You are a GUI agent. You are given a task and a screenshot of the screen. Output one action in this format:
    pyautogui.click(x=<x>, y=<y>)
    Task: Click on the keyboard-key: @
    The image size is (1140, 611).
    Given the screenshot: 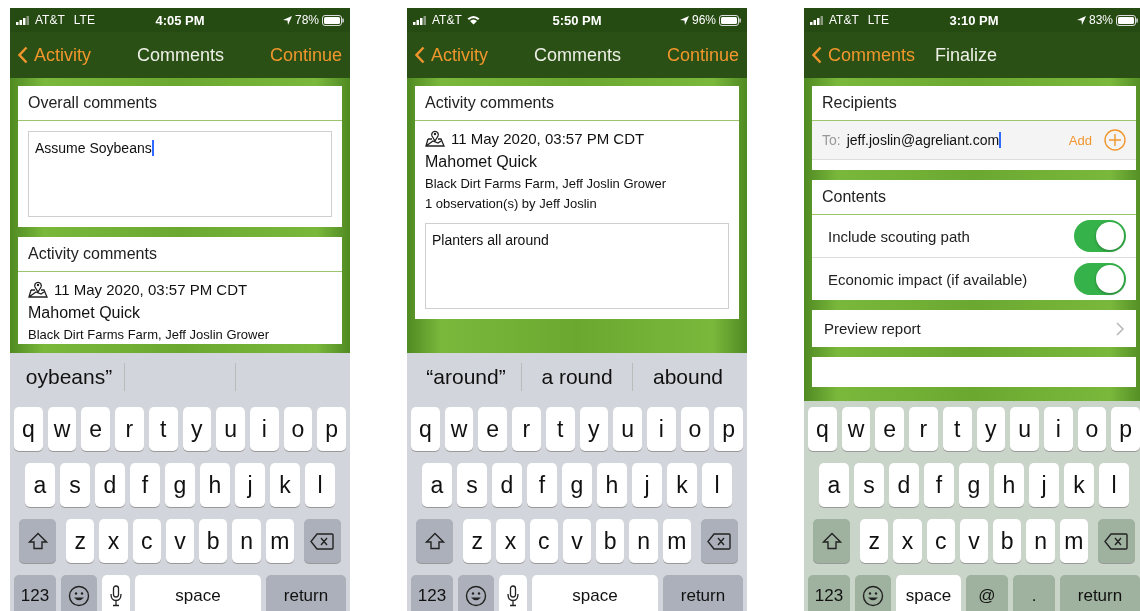 What is the action you would take?
    pyautogui.click(x=987, y=593)
    